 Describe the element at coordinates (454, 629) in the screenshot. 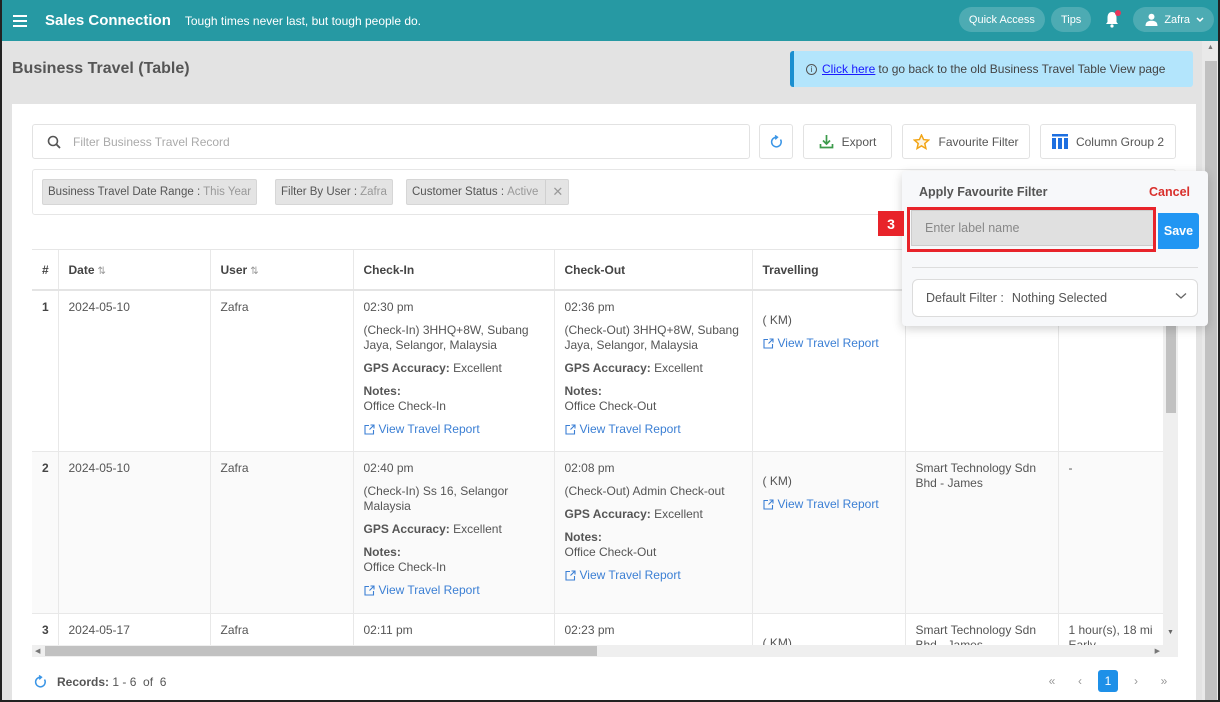

I see `row-check-in: 02:11 pm` at that location.